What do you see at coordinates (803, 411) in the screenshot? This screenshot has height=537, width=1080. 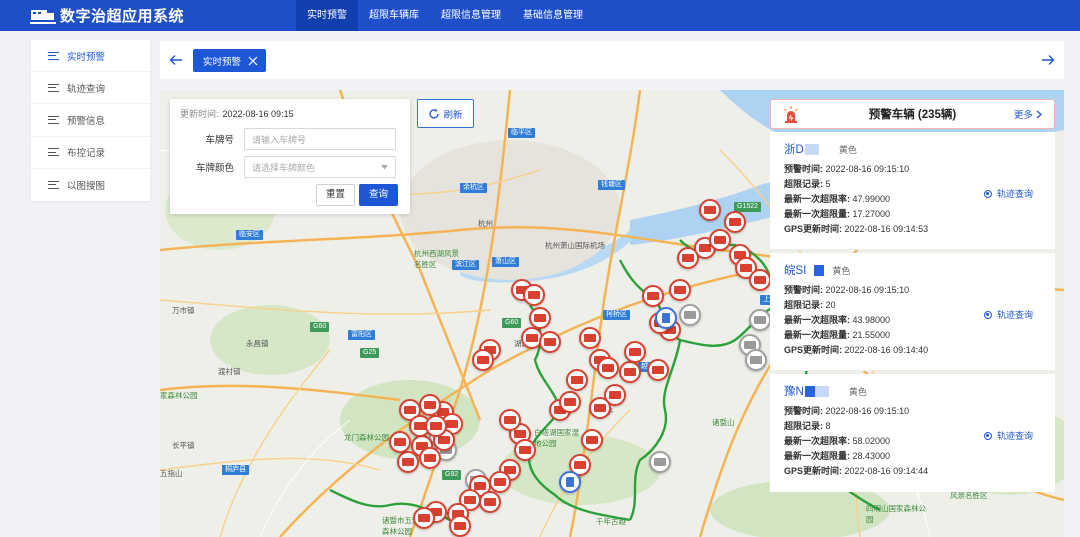 I see `warn-time-key: 预警时间:` at bounding box center [803, 411].